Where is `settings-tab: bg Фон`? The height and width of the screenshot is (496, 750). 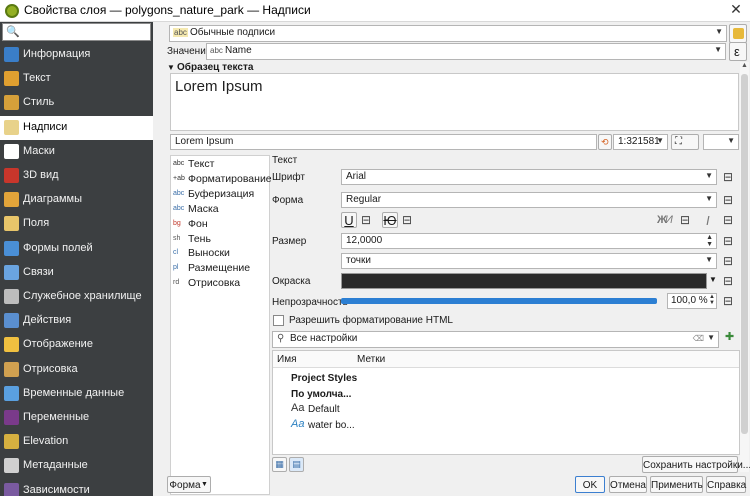 settings-tab: bg Фон is located at coordinates (222, 225).